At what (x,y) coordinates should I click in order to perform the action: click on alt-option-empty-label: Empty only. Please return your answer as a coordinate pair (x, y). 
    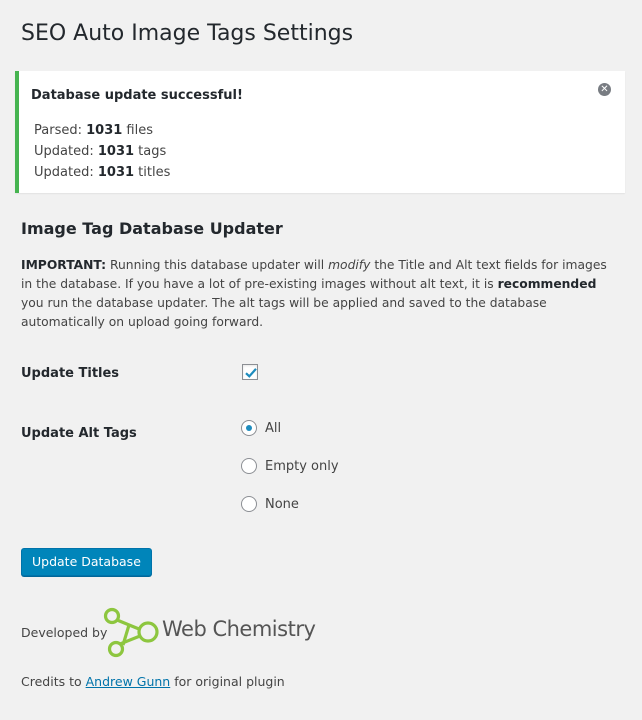
    Looking at the image, I should click on (302, 466).